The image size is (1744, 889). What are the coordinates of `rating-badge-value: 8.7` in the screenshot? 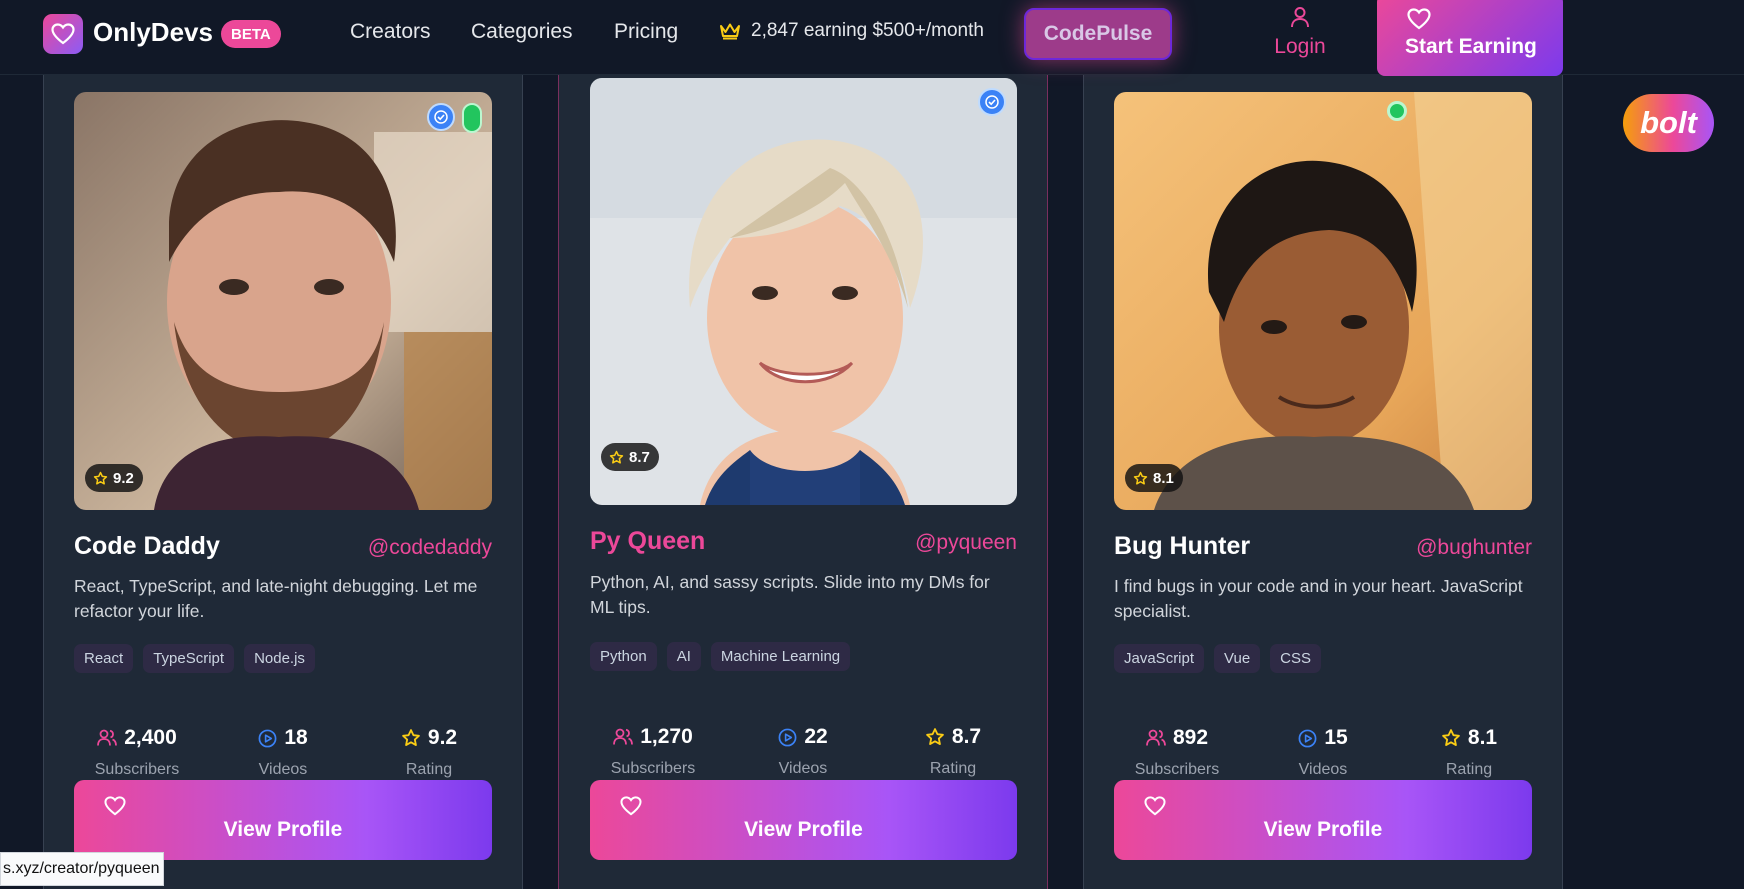 It's located at (639, 457).